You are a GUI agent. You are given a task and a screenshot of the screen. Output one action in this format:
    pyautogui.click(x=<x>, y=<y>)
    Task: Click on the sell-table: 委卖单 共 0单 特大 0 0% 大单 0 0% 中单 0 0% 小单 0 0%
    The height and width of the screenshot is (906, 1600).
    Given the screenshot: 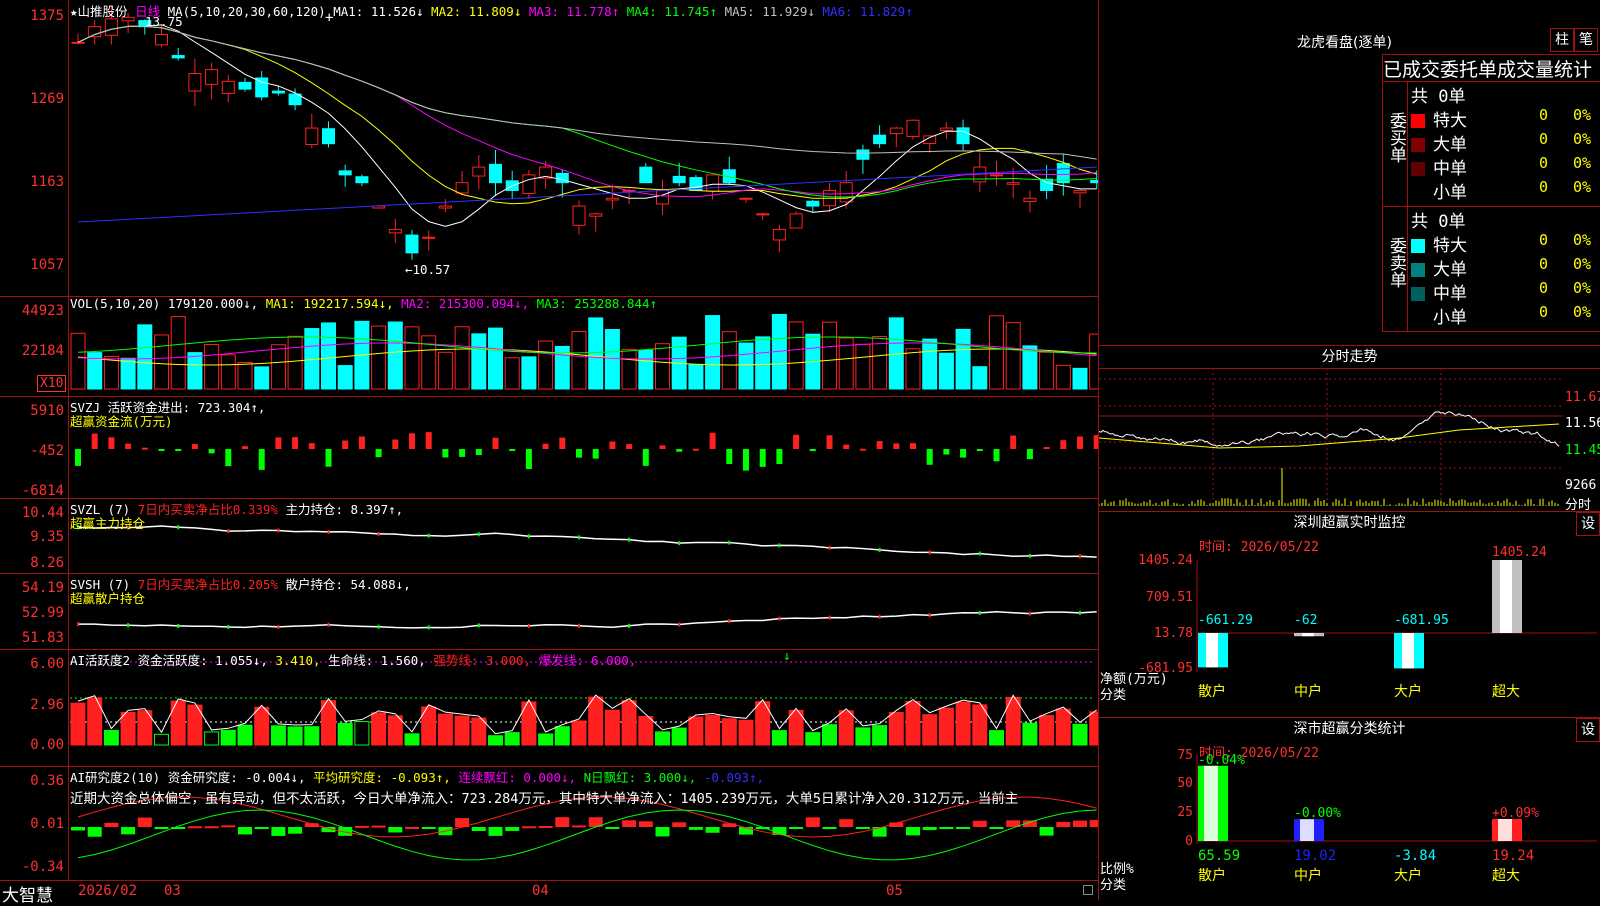 What is the action you would take?
    pyautogui.click(x=1491, y=269)
    